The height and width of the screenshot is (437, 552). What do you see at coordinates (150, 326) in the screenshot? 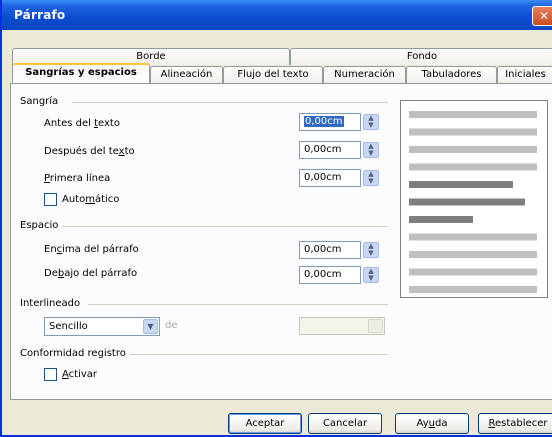
I see `chevron-down-icon: ▼` at bounding box center [150, 326].